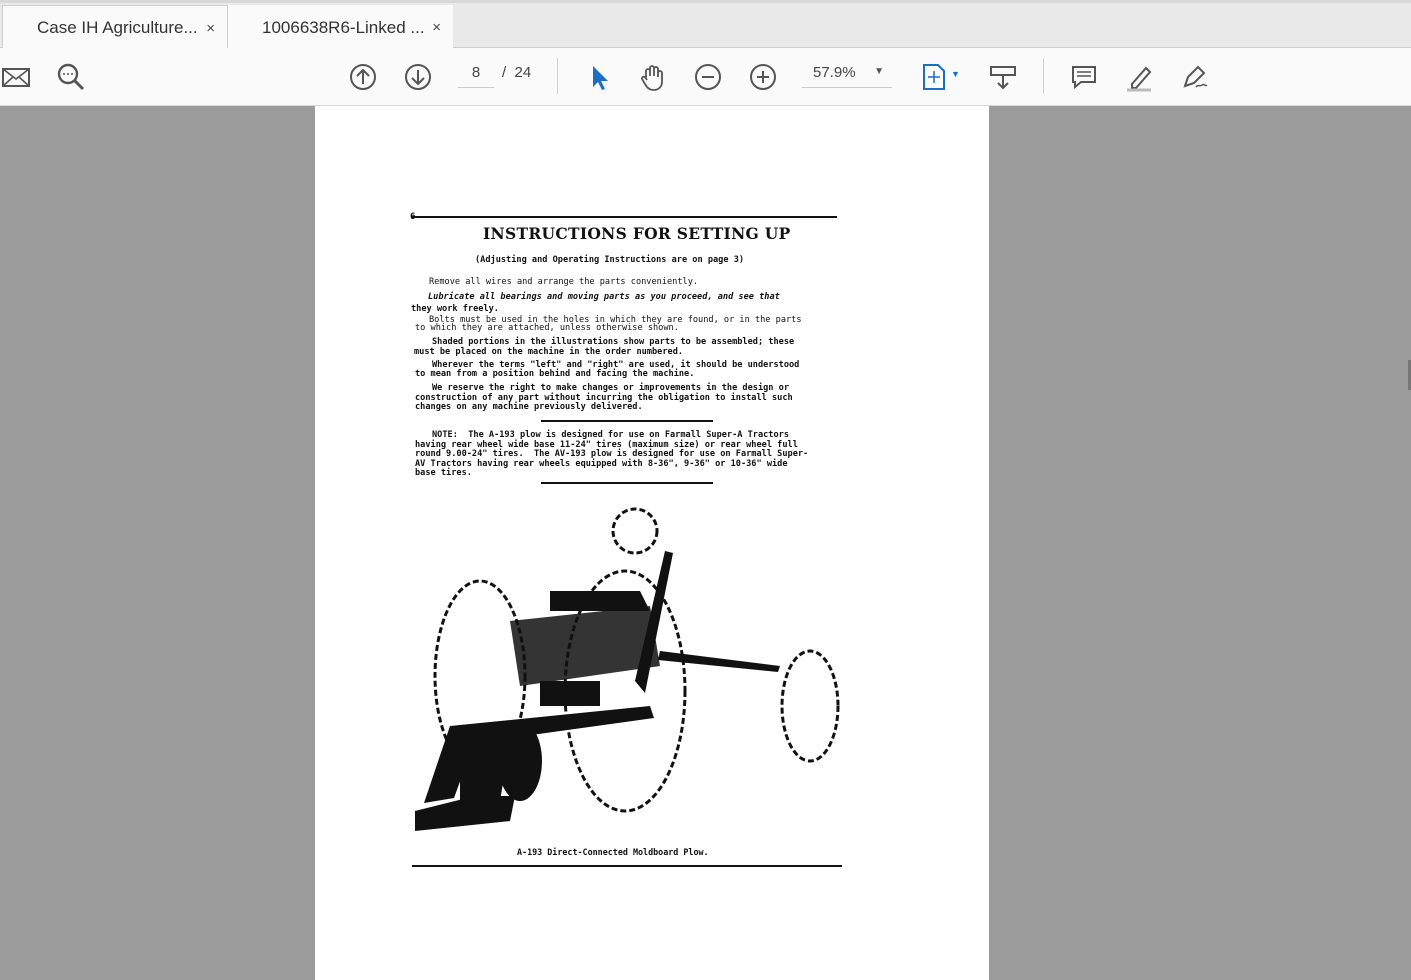 Image resolution: width=1411 pixels, height=980 pixels. I want to click on search-icon, so click(71, 77).